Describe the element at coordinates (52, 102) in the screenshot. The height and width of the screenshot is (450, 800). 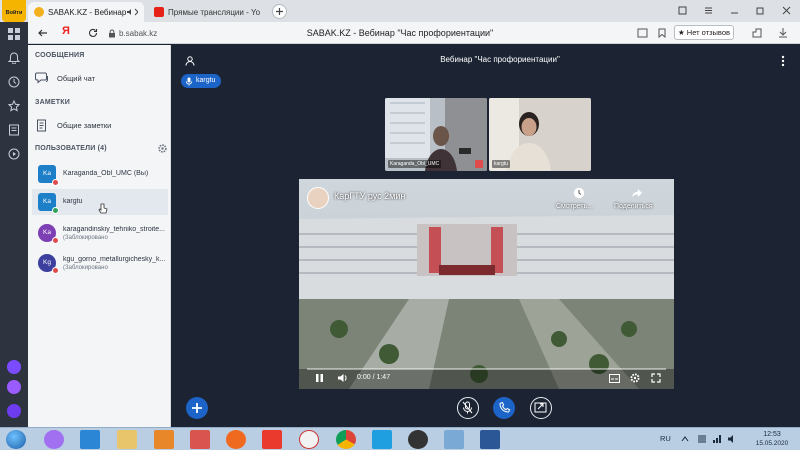
I see `notes-section-title: ЗАМЕТКИ` at that location.